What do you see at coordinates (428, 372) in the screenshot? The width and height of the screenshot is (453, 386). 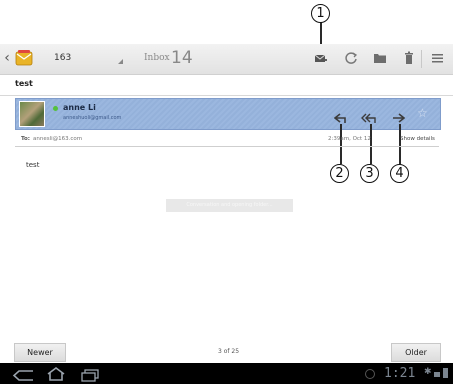 I see `bluetooth-icon: ✱` at bounding box center [428, 372].